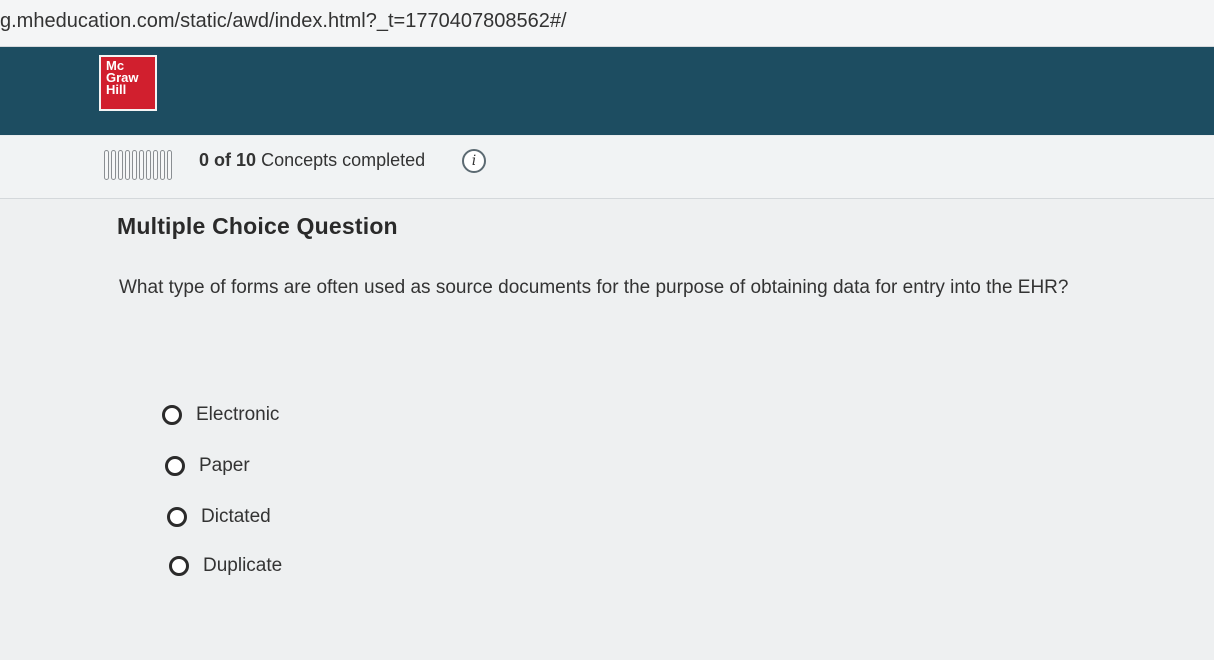  I want to click on choice-label: Dictated, so click(236, 516).